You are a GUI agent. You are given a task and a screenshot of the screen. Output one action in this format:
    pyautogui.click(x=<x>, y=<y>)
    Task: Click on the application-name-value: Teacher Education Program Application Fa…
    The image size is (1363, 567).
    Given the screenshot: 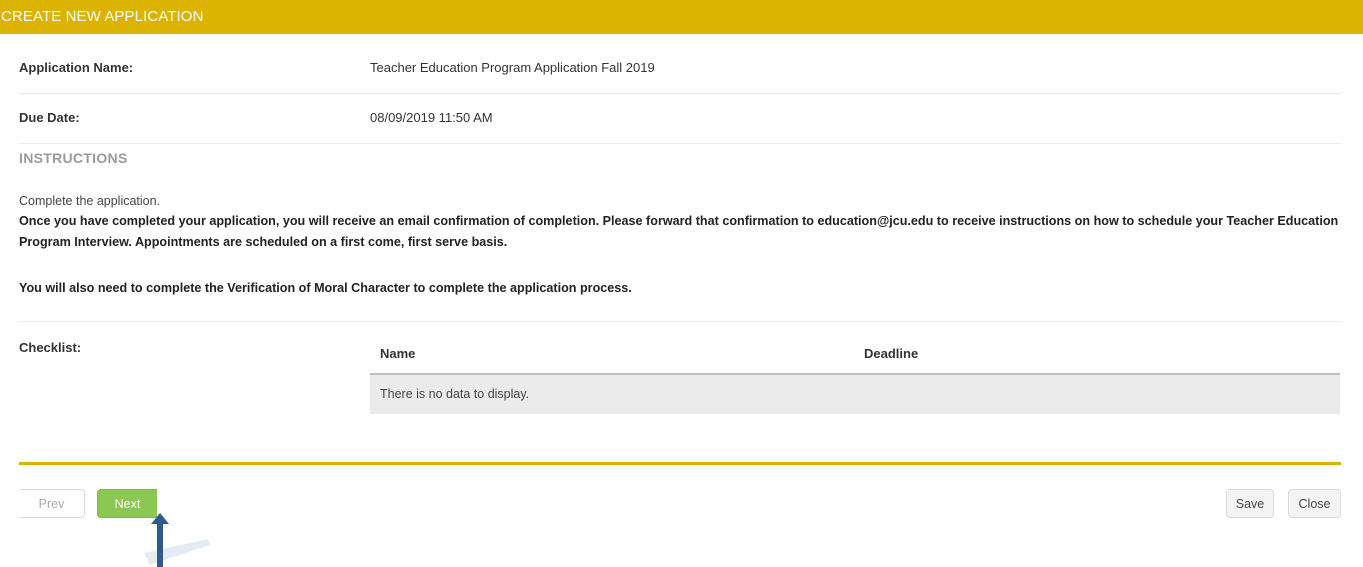 What is the action you would take?
    pyautogui.click(x=512, y=67)
    